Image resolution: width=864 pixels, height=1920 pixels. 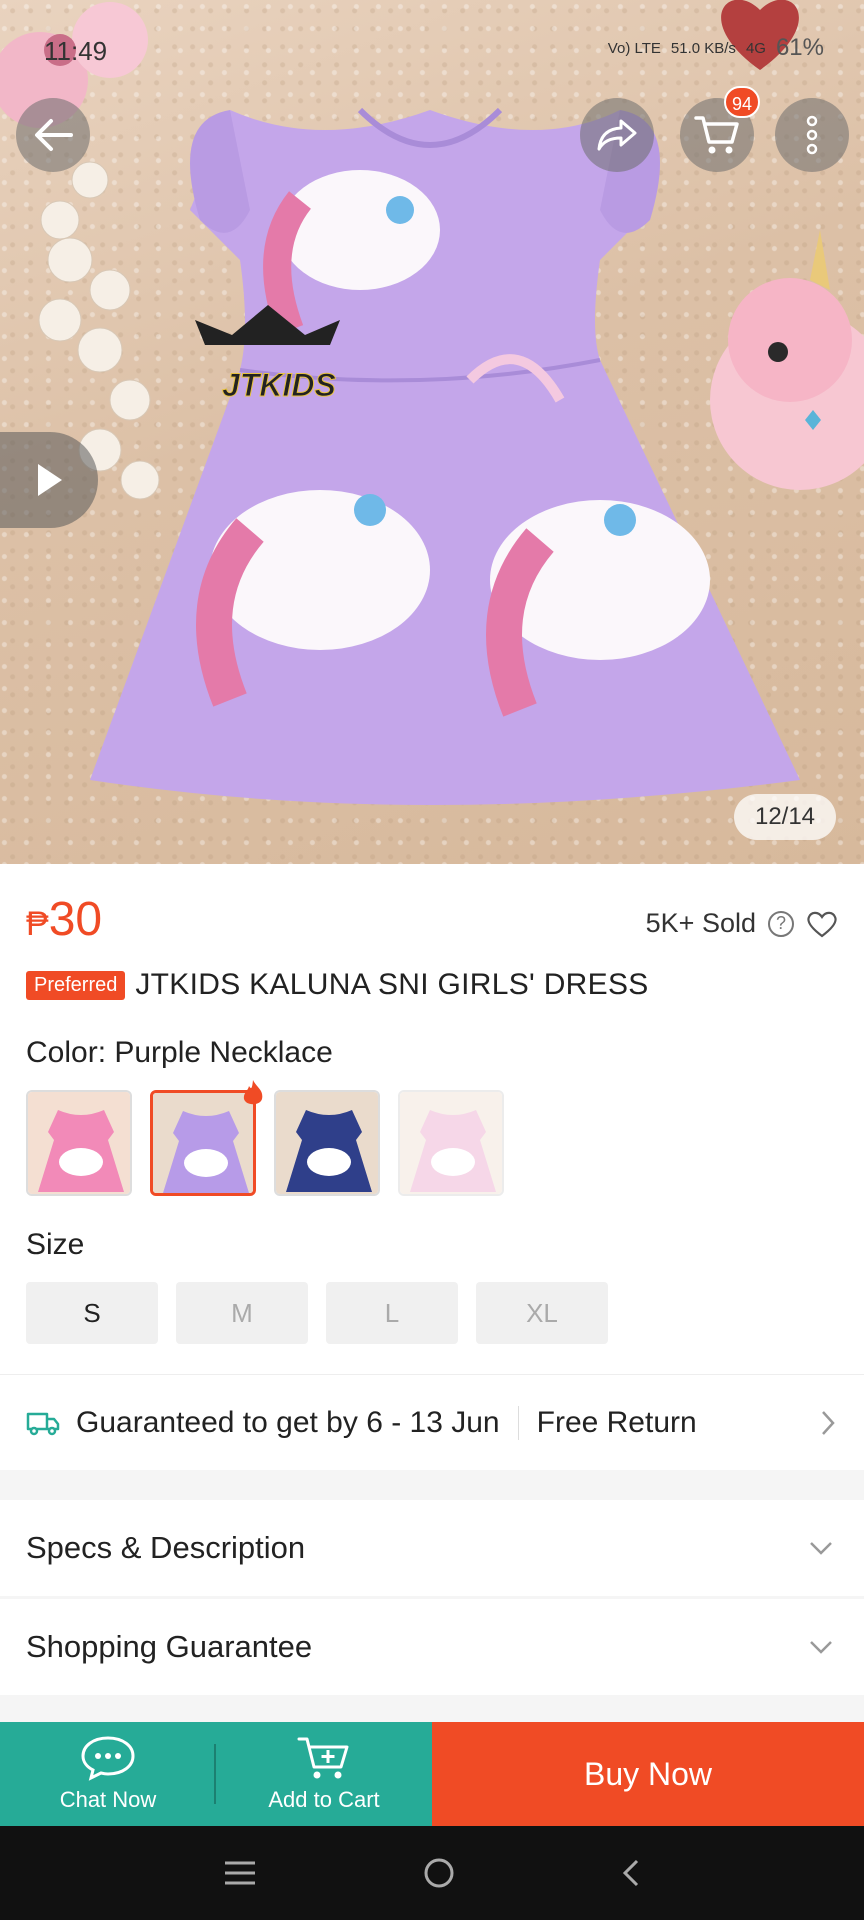 What do you see at coordinates (703, 48) in the screenshot?
I see `network-speed: 51.0 KB/s` at bounding box center [703, 48].